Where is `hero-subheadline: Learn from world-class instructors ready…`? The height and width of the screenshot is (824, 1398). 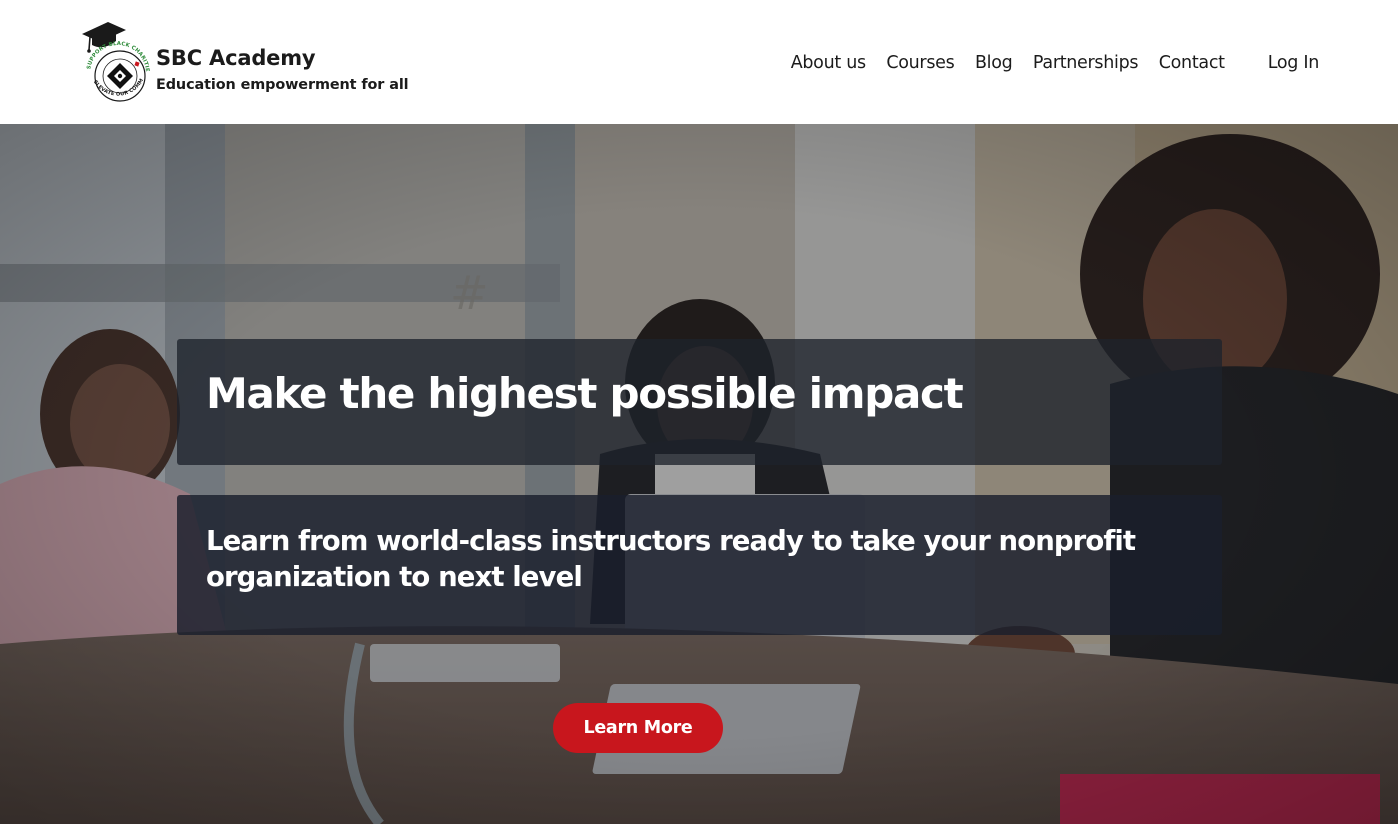
hero-subheadline: Learn from world-class instructors ready… is located at coordinates (671, 559).